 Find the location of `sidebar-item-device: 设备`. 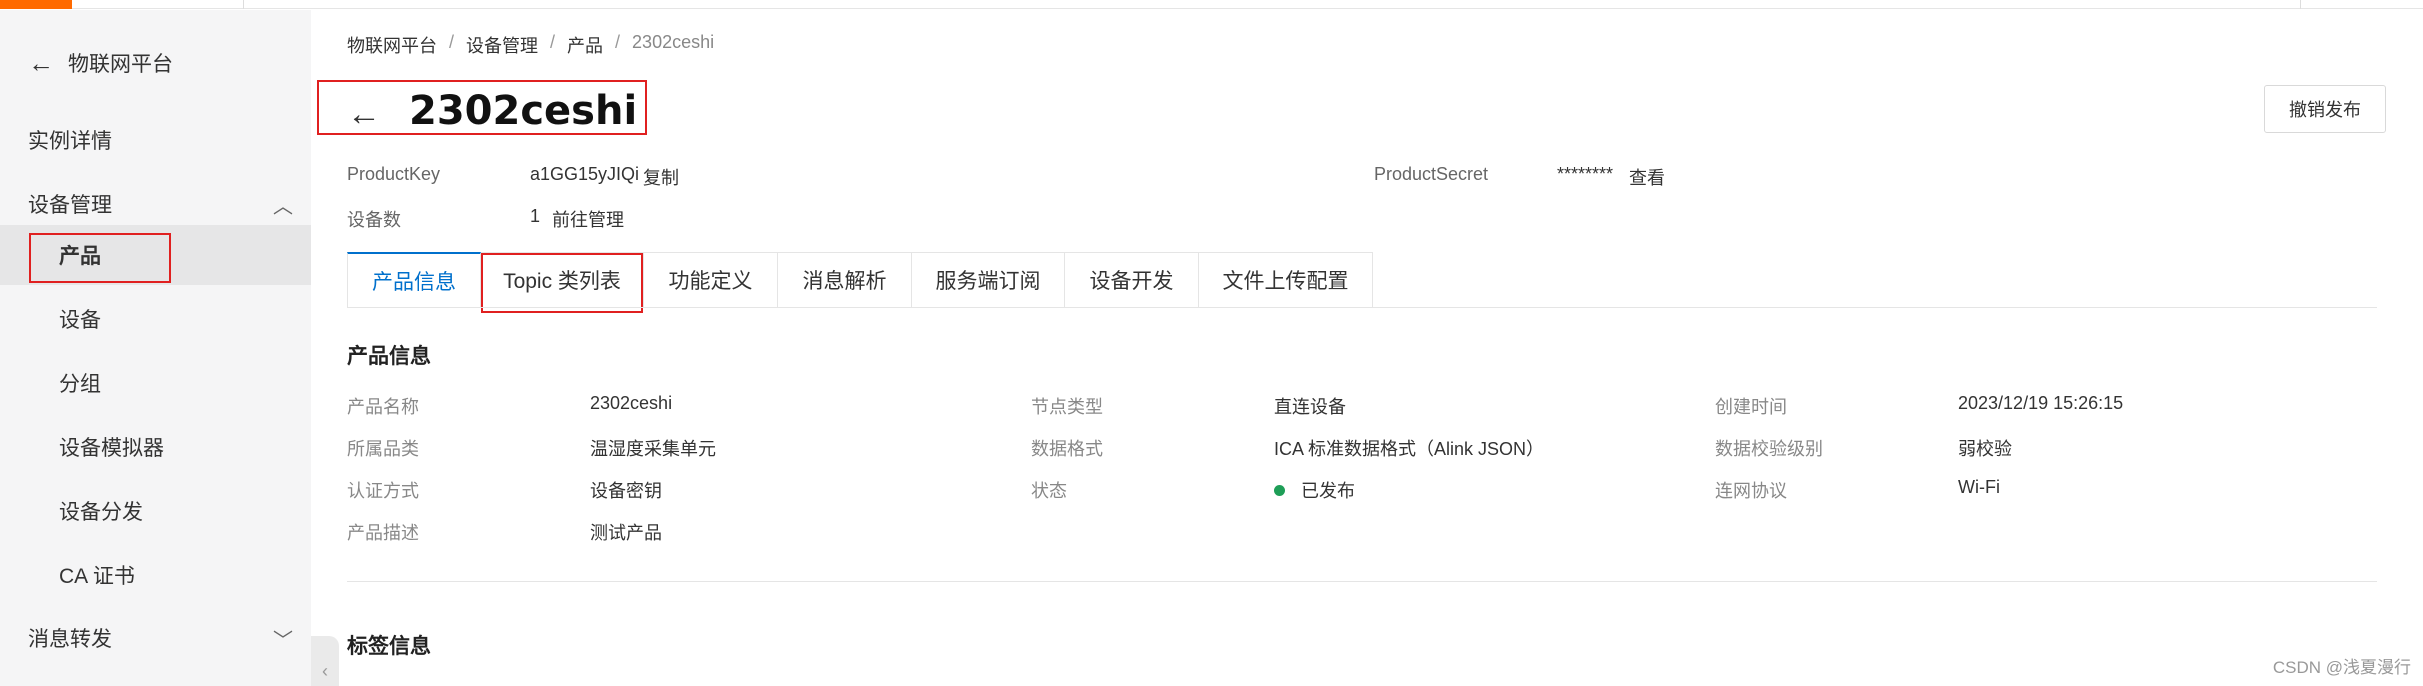

sidebar-item-device: 设备 is located at coordinates (155, 319).